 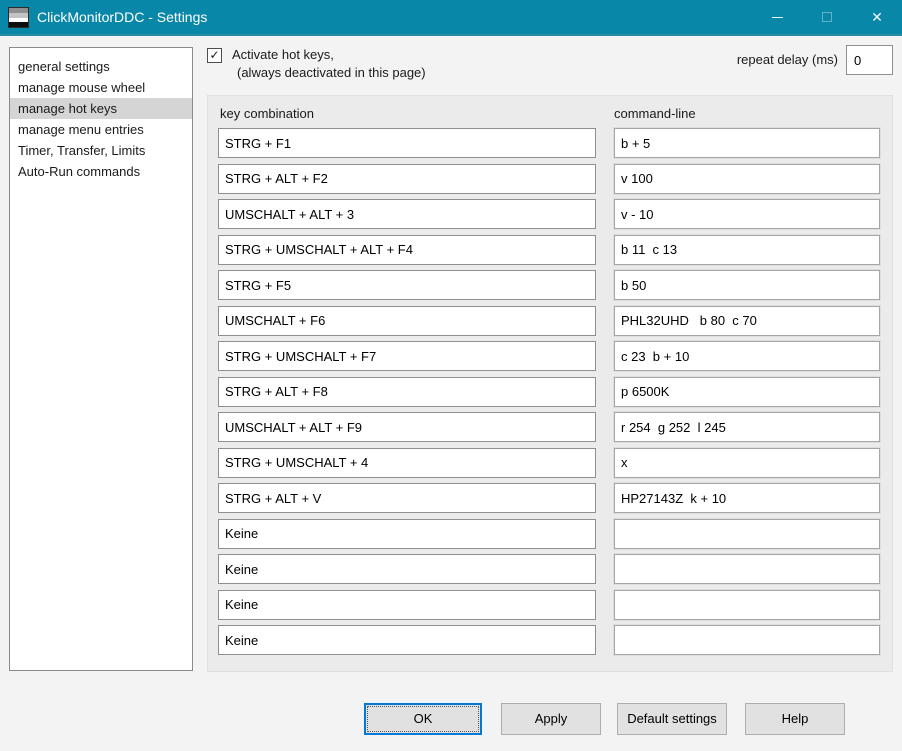 I want to click on help-button: Help, so click(x=795, y=719).